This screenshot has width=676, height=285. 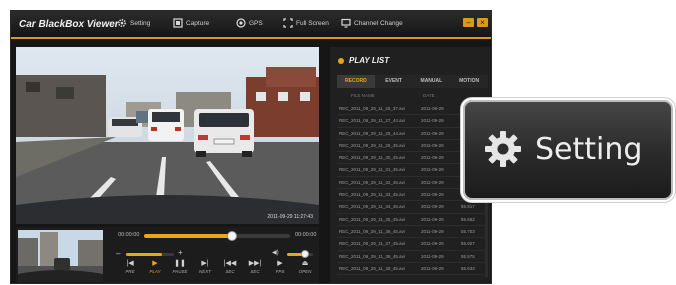 What do you see at coordinates (394, 81) in the screenshot?
I see `tab-event: EVENT` at bounding box center [394, 81].